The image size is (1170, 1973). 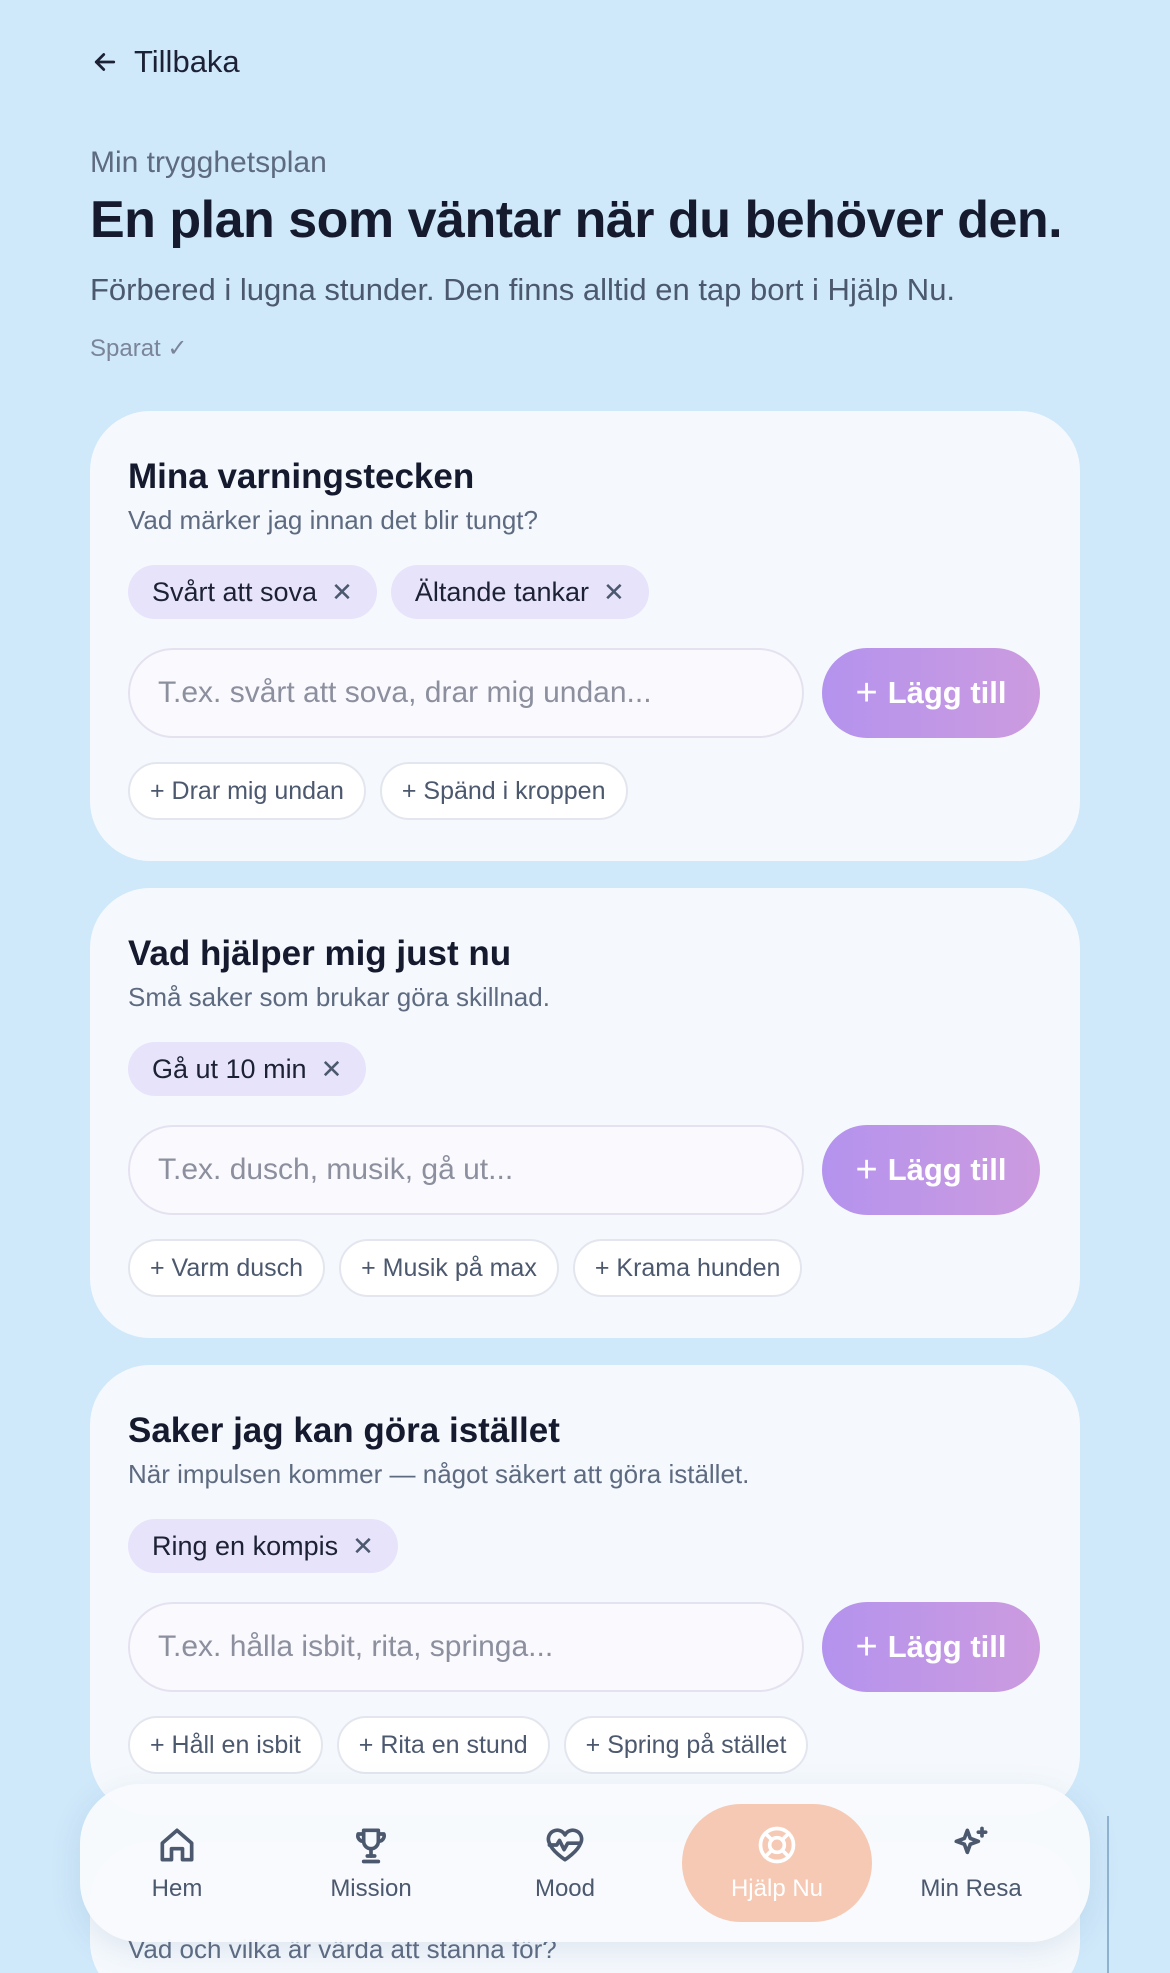 What do you see at coordinates (333, 520) in the screenshot?
I see `section-description: Vad märker jag innan det blir tungt?` at bounding box center [333, 520].